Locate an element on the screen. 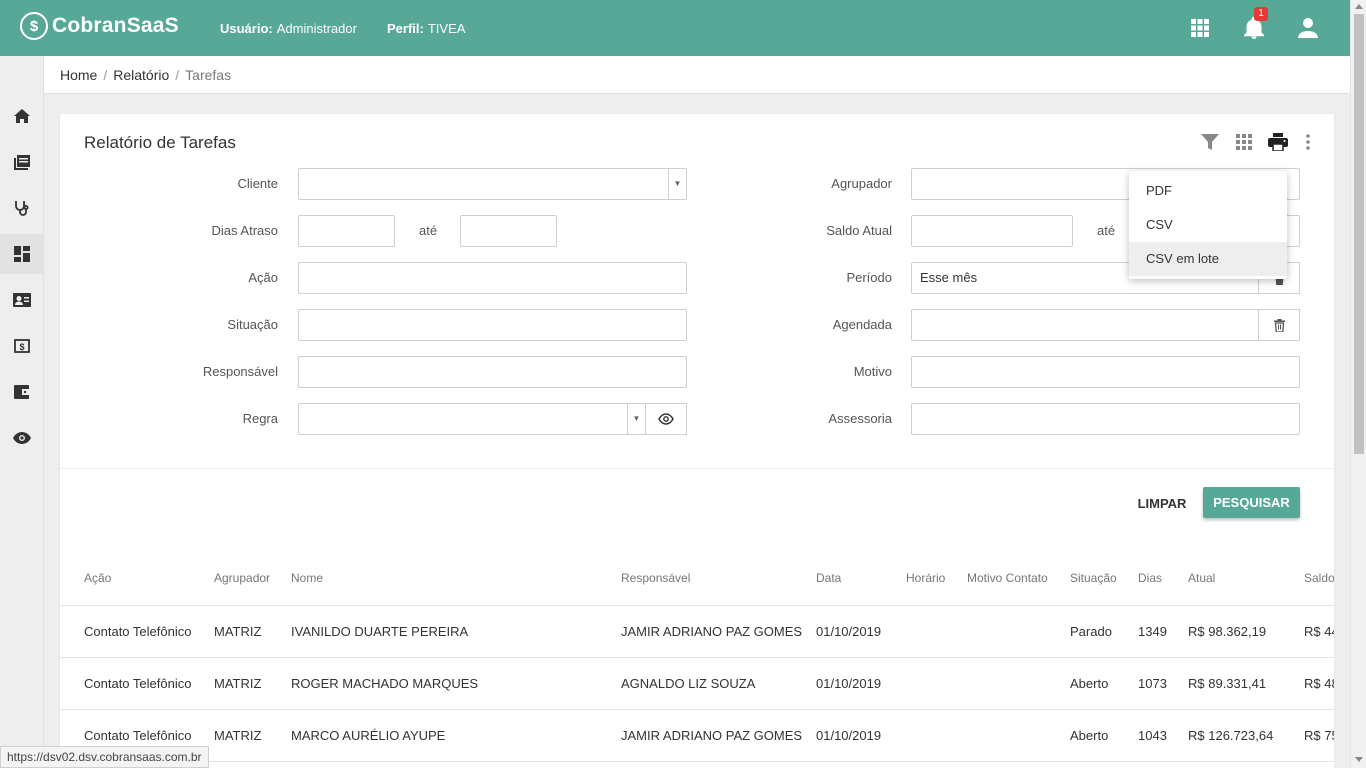 This screenshot has width=1366, height=768. breadcrumb-home: Home is located at coordinates (78, 75).